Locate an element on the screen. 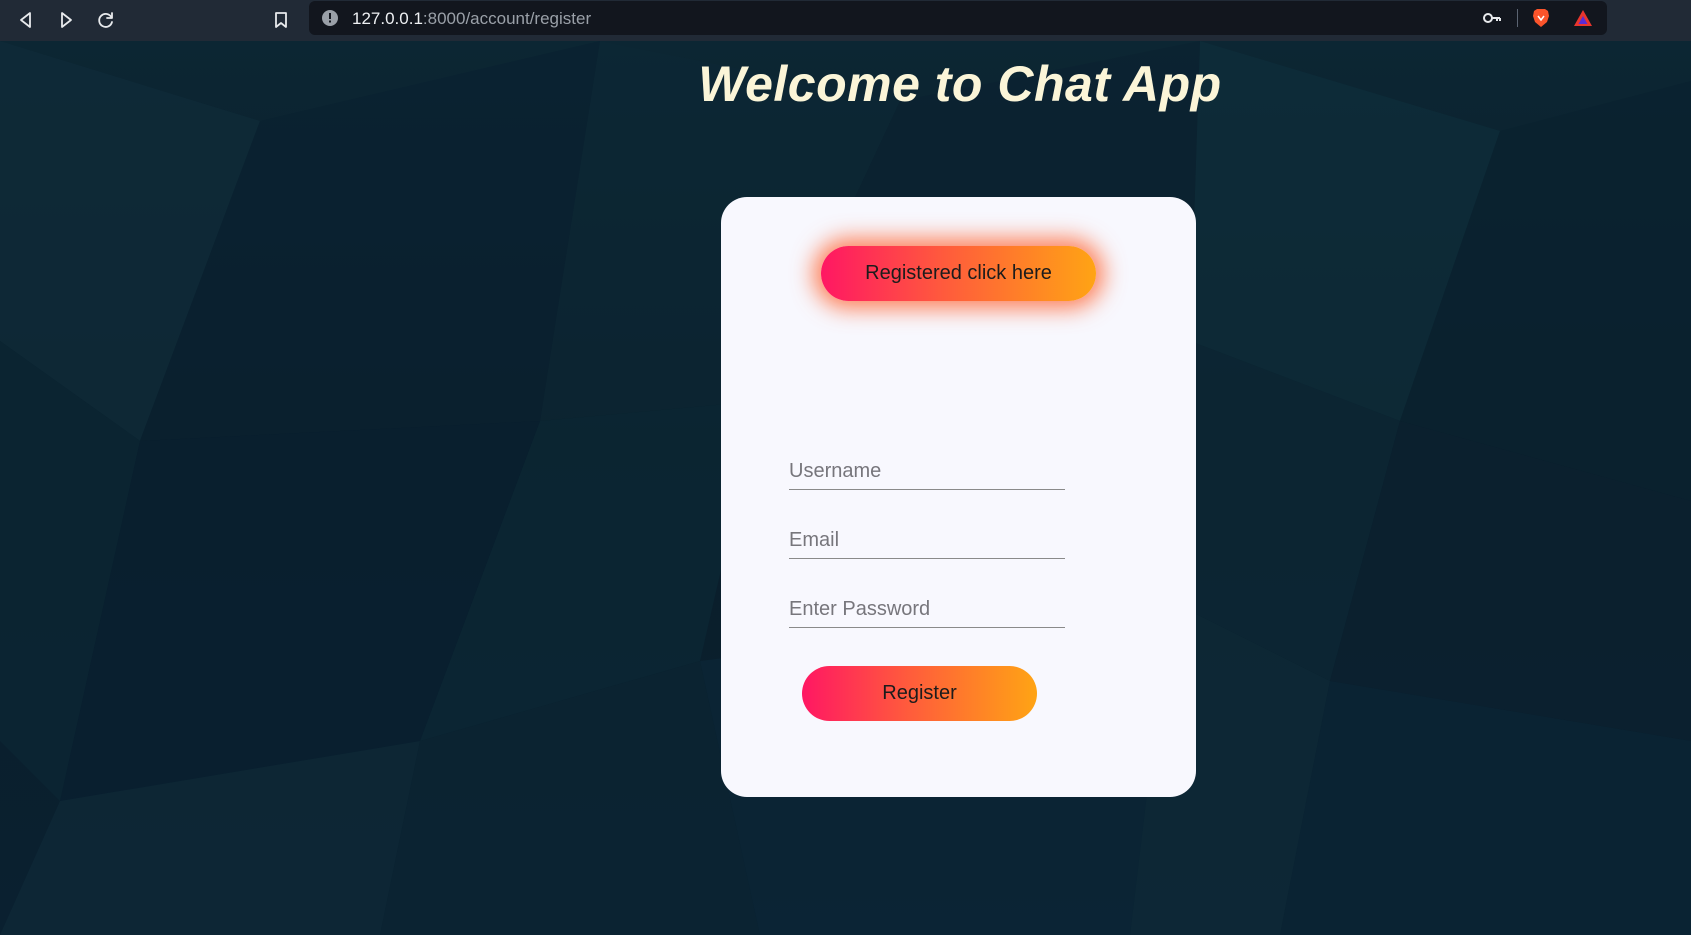  username-input is located at coordinates (927, 465).